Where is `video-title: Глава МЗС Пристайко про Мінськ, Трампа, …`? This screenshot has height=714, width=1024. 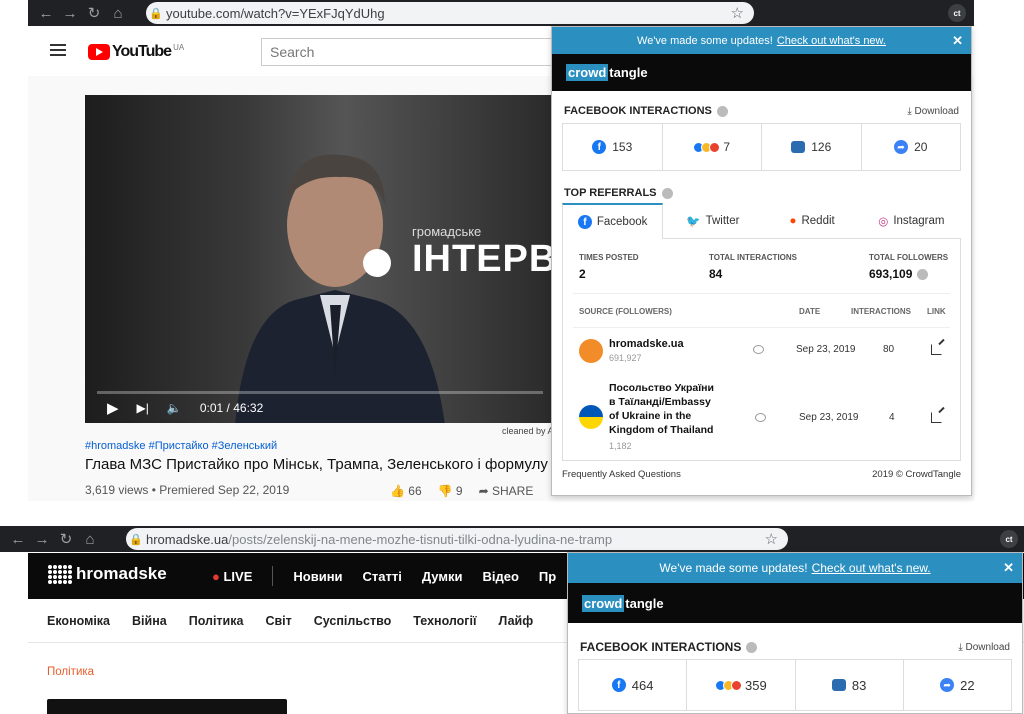
video-title: Глава МЗС Пристайко про Мінськ, Трампа, … is located at coordinates (316, 464).